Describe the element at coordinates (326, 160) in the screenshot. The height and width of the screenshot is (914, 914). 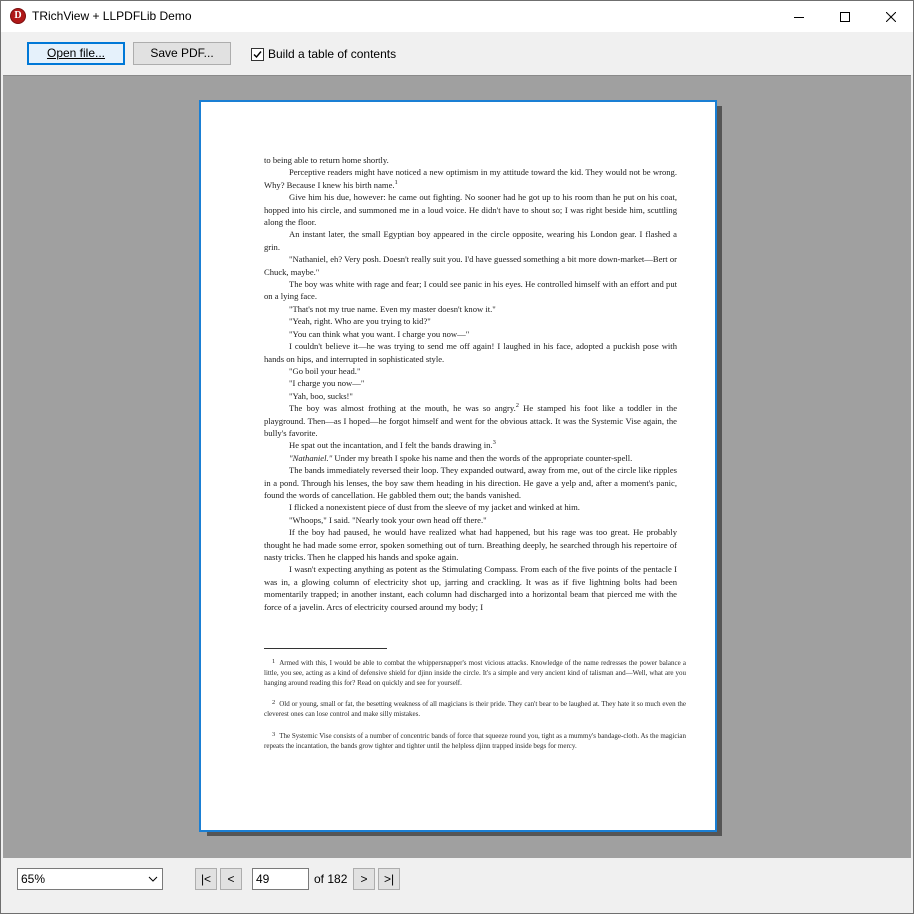
I see `paragraph: to being able to return home shortly.` at that location.